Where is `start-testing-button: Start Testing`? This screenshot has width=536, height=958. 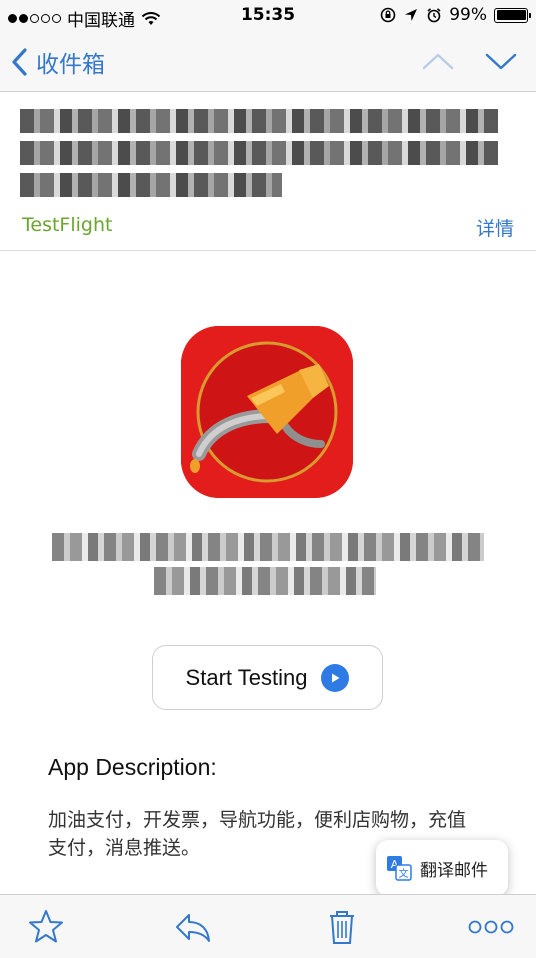
start-testing-button: Start Testing is located at coordinates (267, 677).